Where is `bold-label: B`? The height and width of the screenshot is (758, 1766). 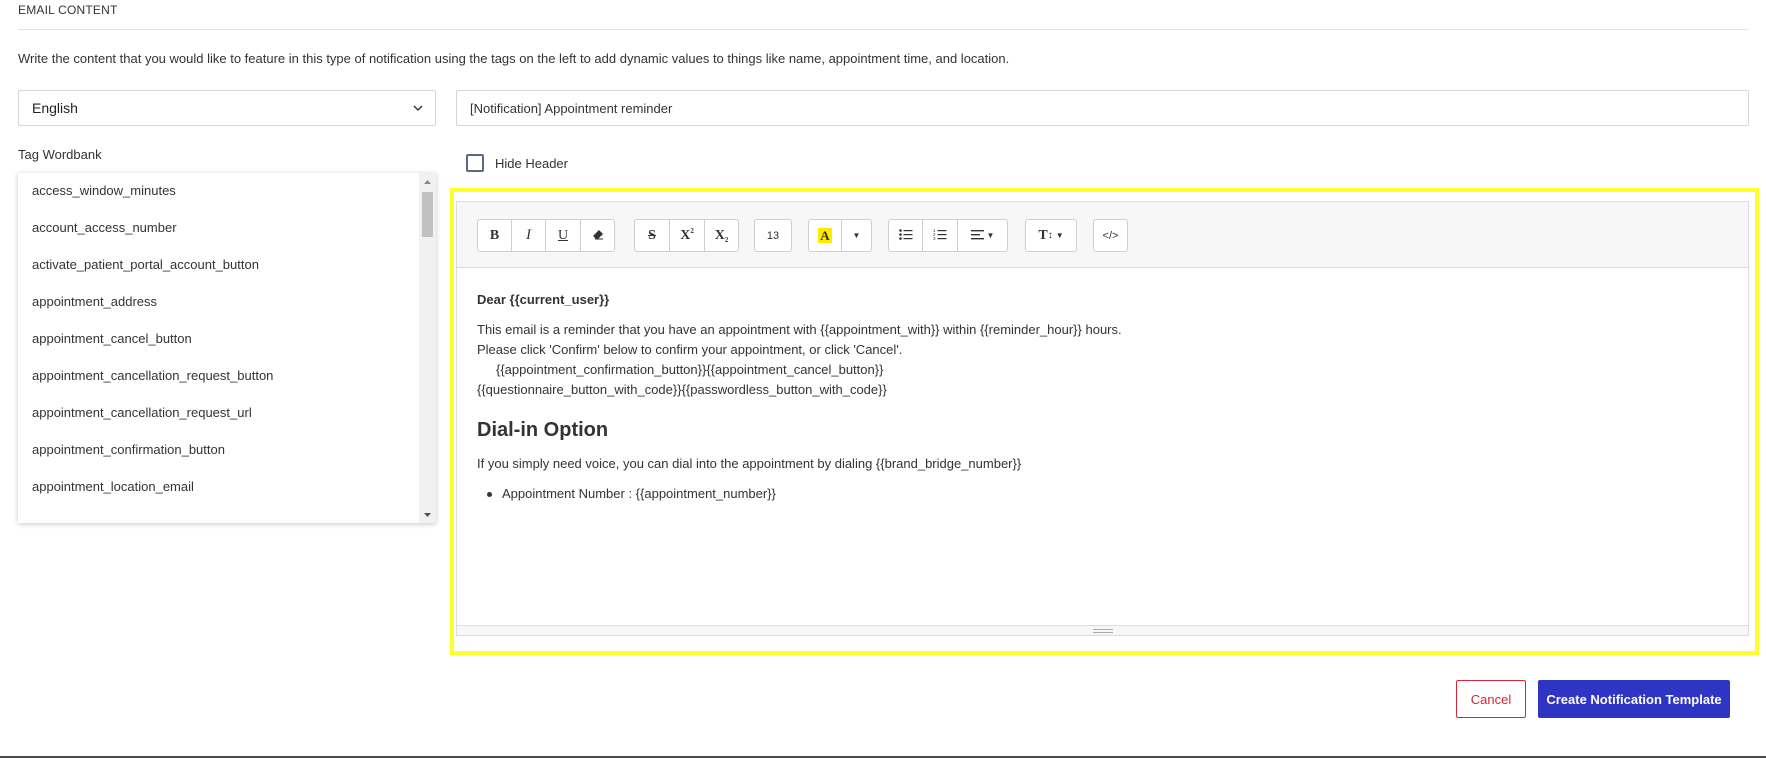
bold-label: B is located at coordinates (494, 235).